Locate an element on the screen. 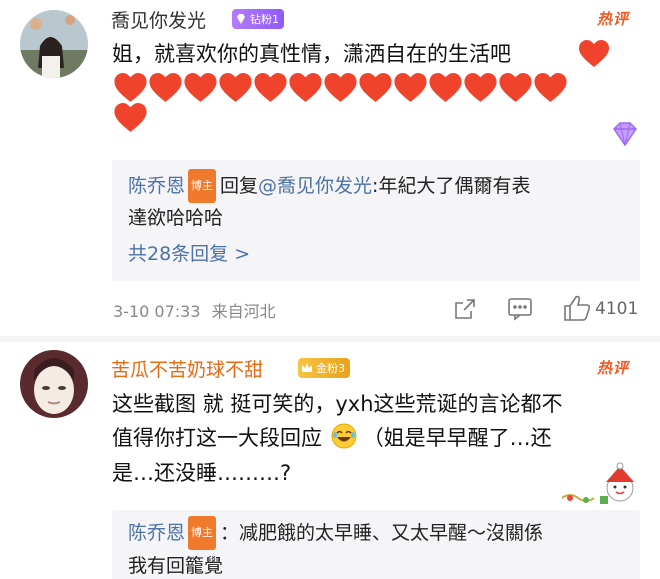 Image resolution: width=660 pixels, height=579 pixels. christmas-decoration-icon is located at coordinates (597, 483).